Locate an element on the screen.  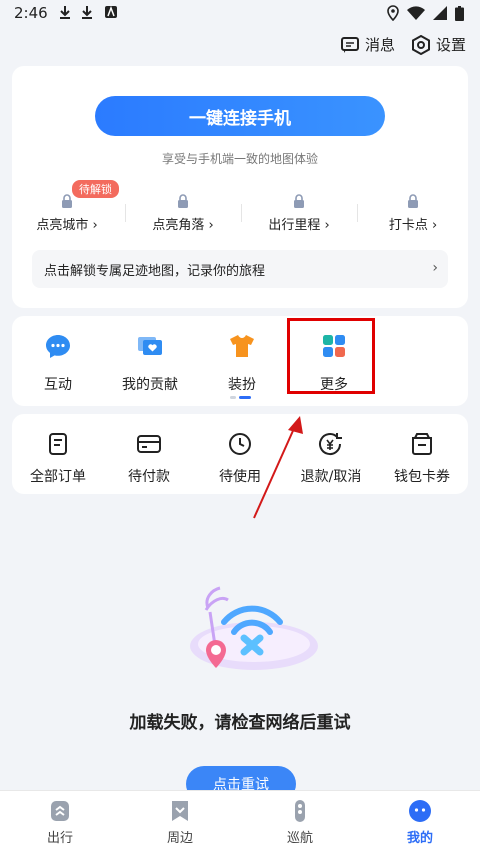
profile-icon is located at coordinates (420, 811).